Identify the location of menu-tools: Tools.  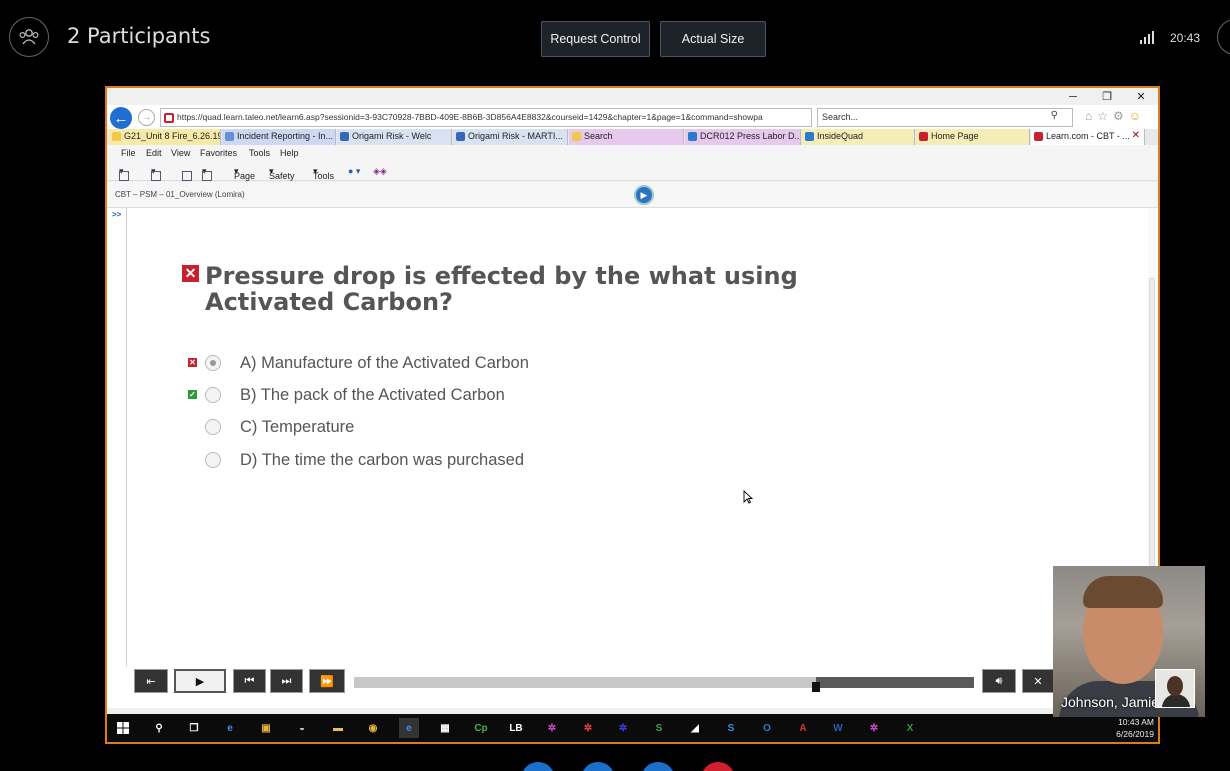
(259, 153).